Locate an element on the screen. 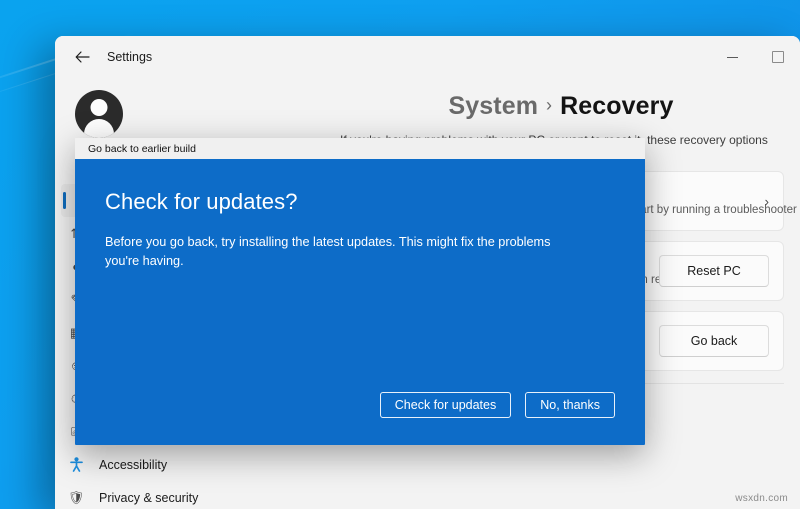 This screenshot has width=800, height=509. window-controls is located at coordinates (755, 57).